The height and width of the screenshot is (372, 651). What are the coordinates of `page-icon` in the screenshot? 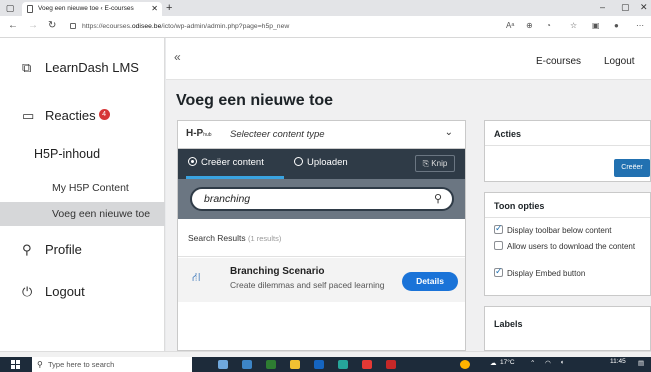 It's located at (30, 9).